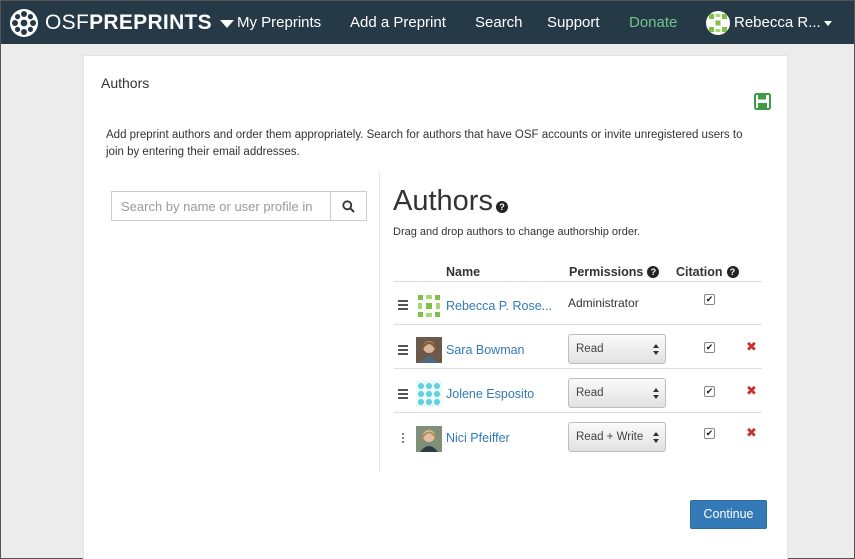 The height and width of the screenshot is (559, 855). Describe the element at coordinates (762, 101) in the screenshot. I see `save-icon` at that location.